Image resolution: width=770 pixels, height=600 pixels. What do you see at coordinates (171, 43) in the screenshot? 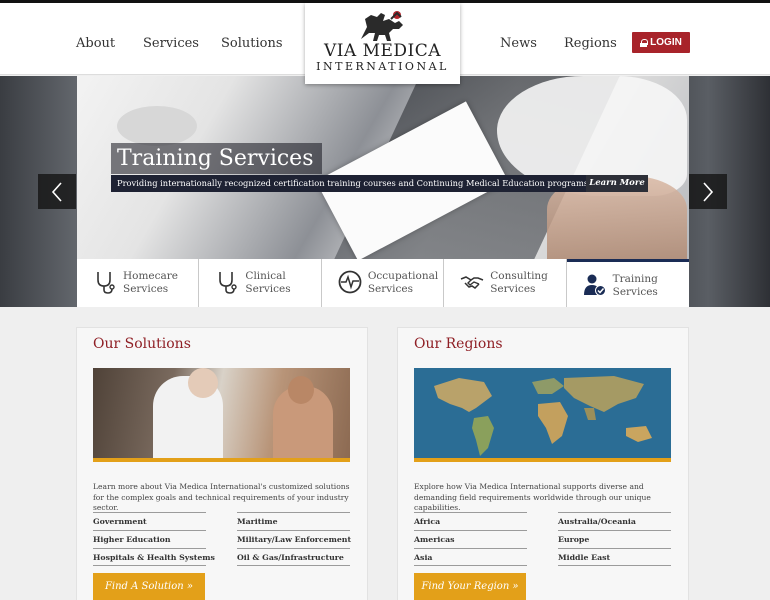
I see `nav-services: Services` at bounding box center [171, 43].